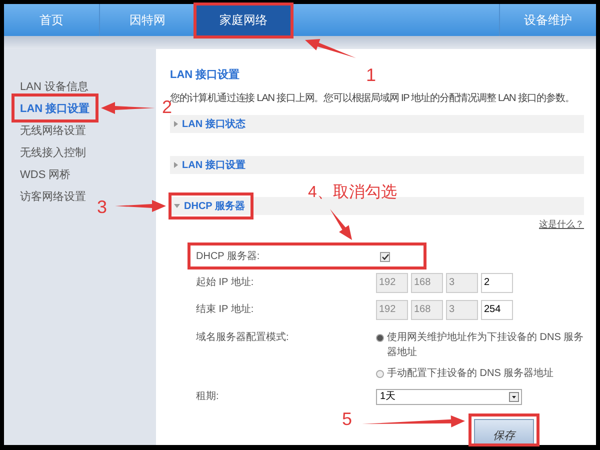 The height and width of the screenshot is (450, 600). What do you see at coordinates (242, 337) in the screenshot?
I see `field-label: 域名服务器配置模式:` at bounding box center [242, 337].